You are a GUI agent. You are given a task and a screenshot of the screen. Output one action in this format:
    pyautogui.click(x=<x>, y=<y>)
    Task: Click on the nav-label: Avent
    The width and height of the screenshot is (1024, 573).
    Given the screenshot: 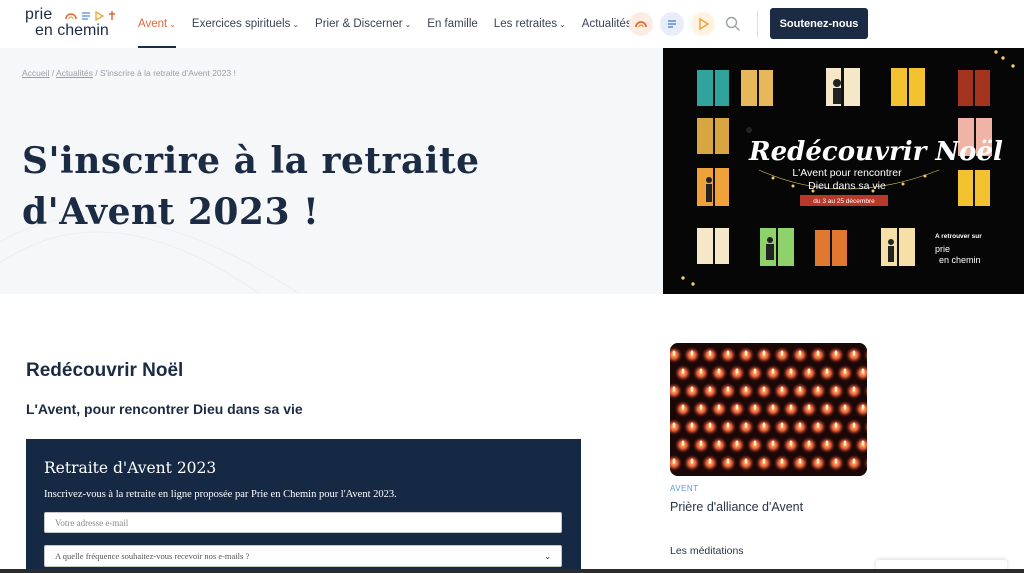 What is the action you would take?
    pyautogui.click(x=153, y=24)
    